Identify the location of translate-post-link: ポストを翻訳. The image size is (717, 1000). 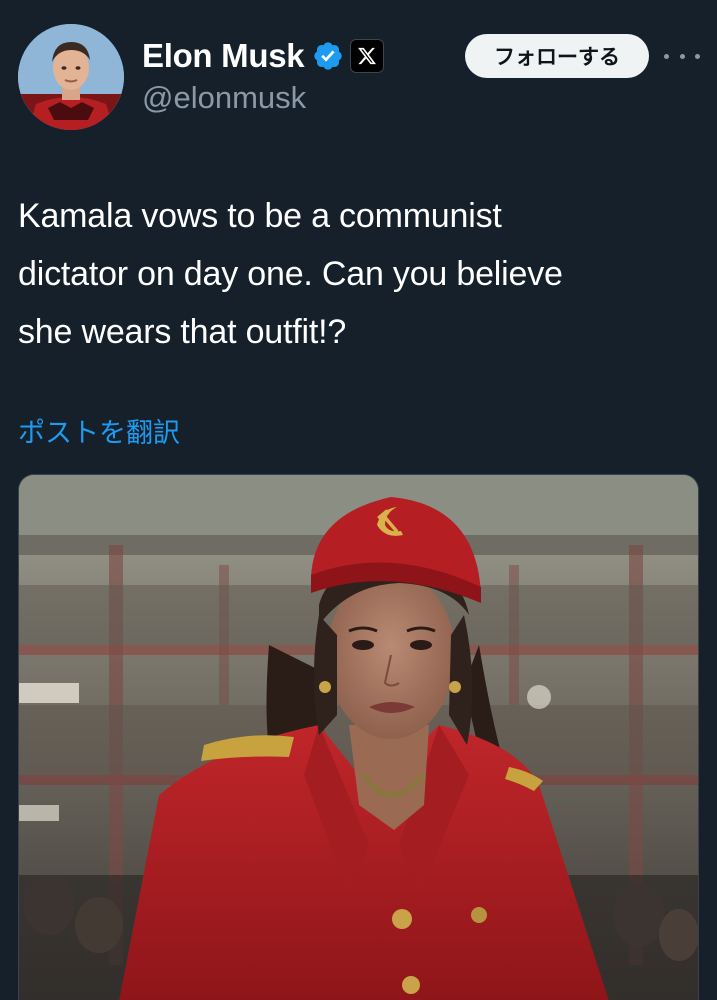
(99, 430).